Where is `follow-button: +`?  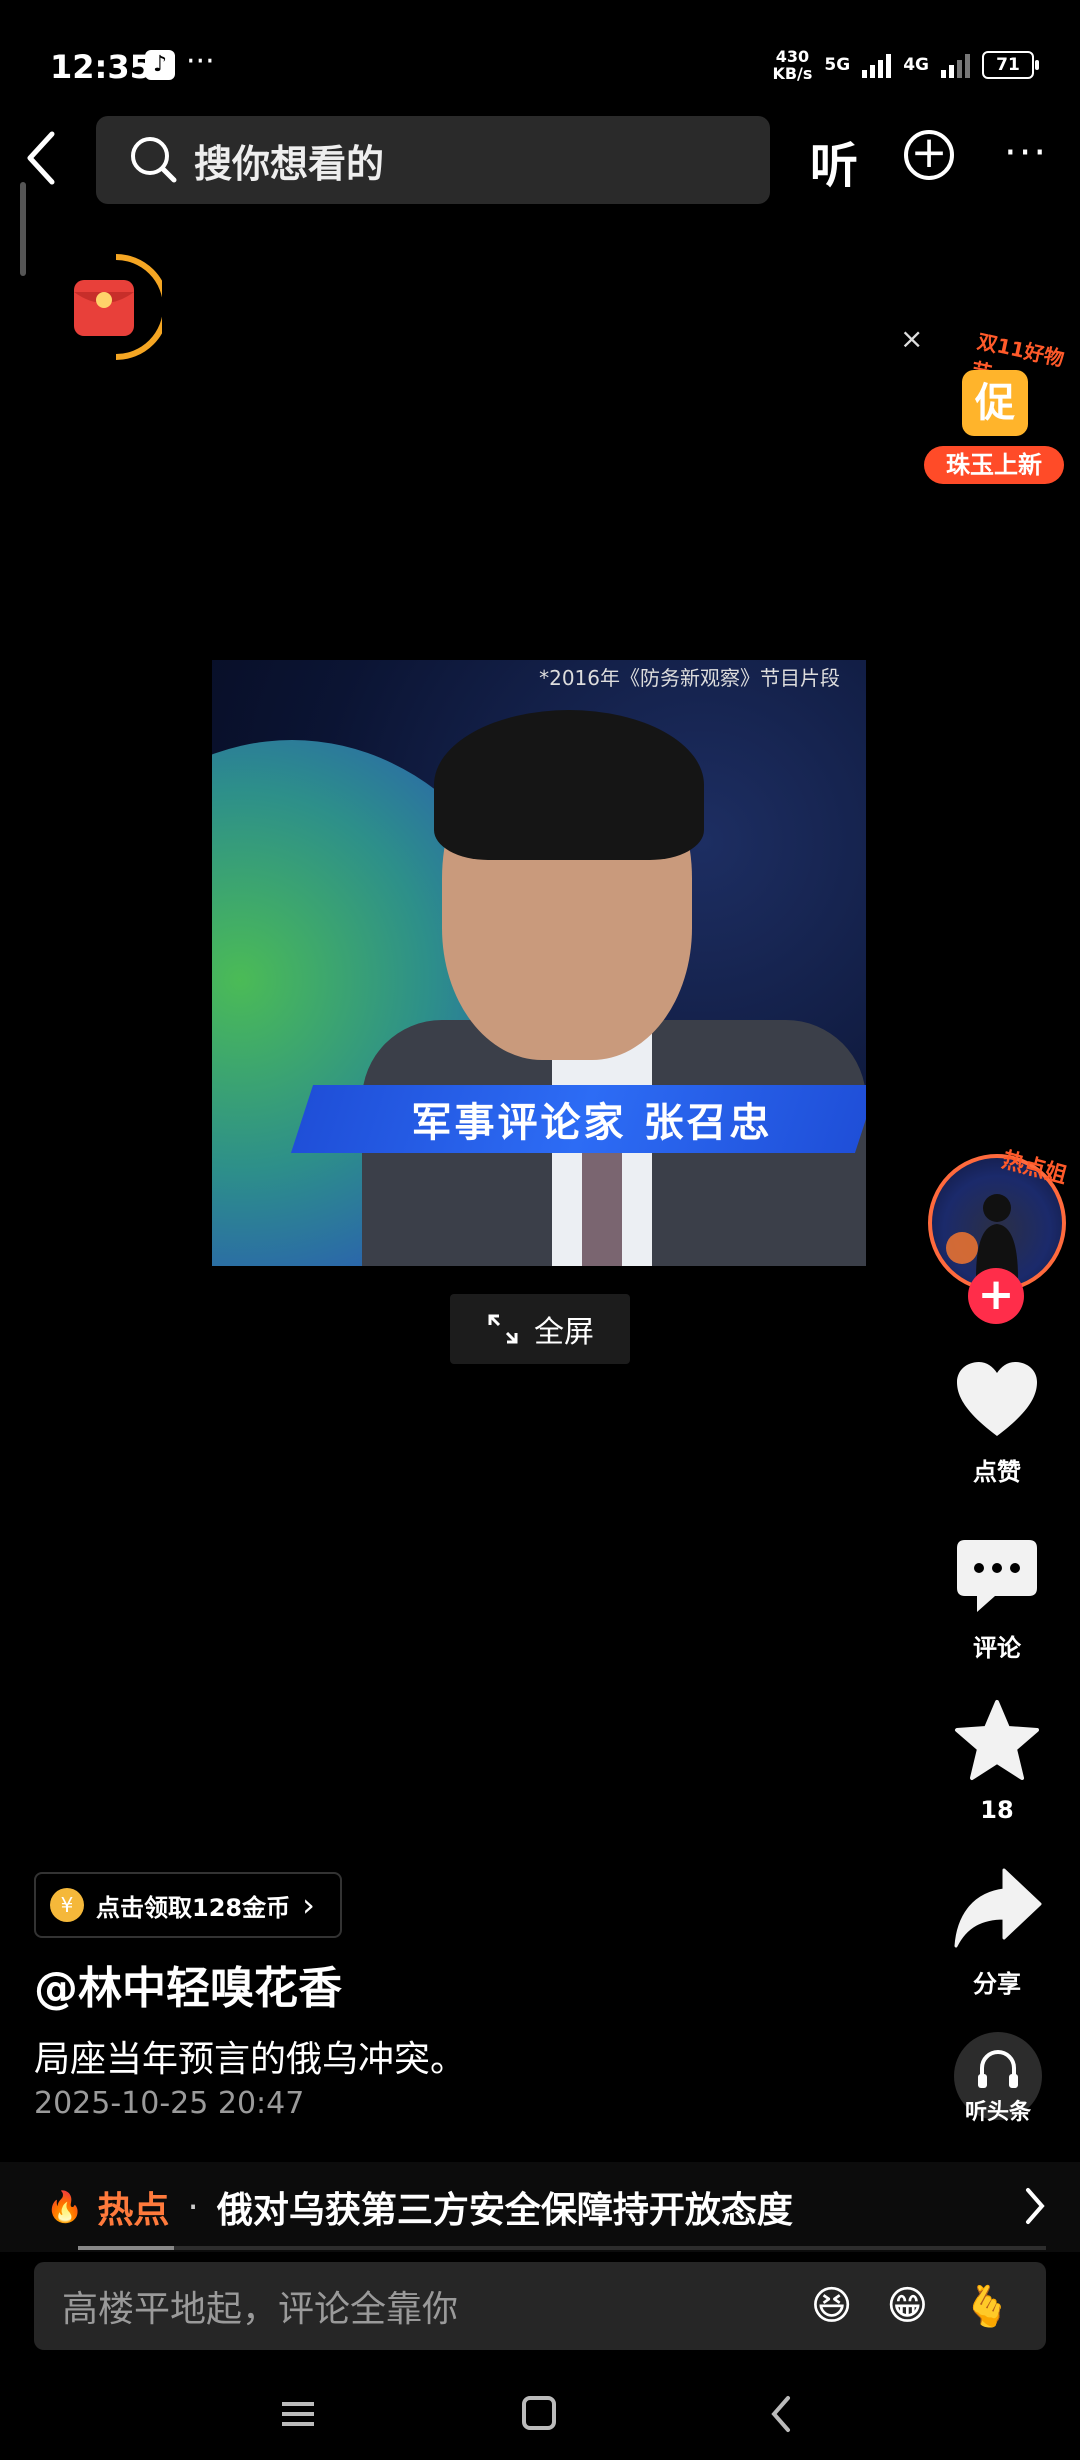 follow-button: + is located at coordinates (996, 1296).